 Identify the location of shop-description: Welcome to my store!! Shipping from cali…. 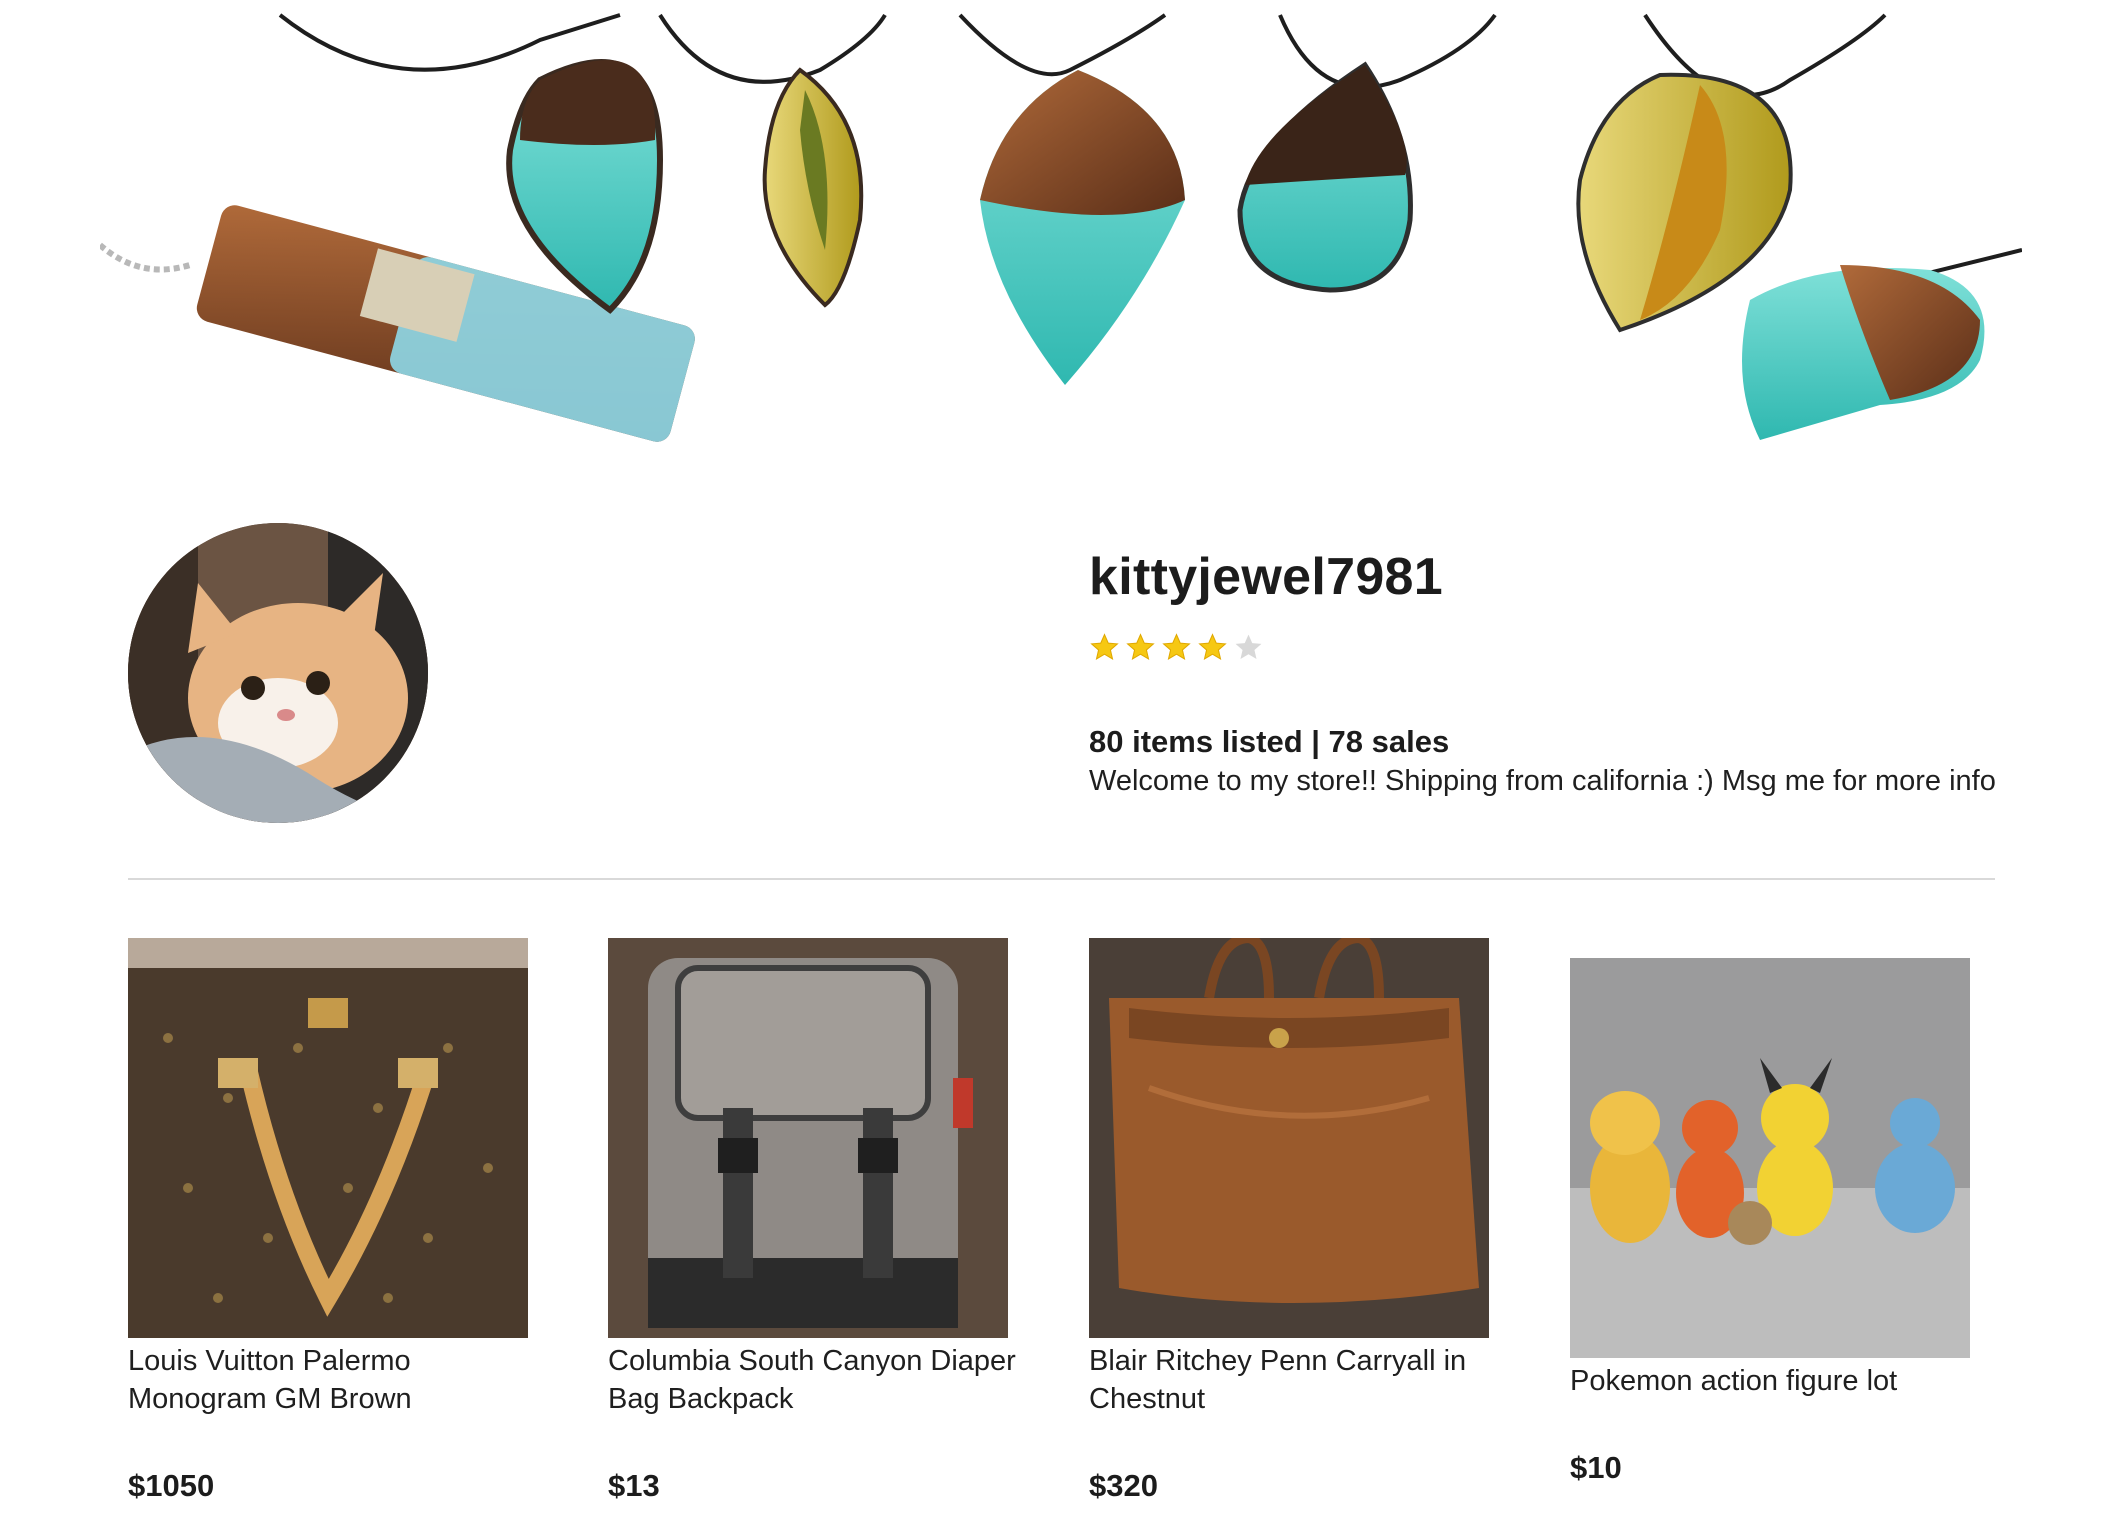
(1542, 781).